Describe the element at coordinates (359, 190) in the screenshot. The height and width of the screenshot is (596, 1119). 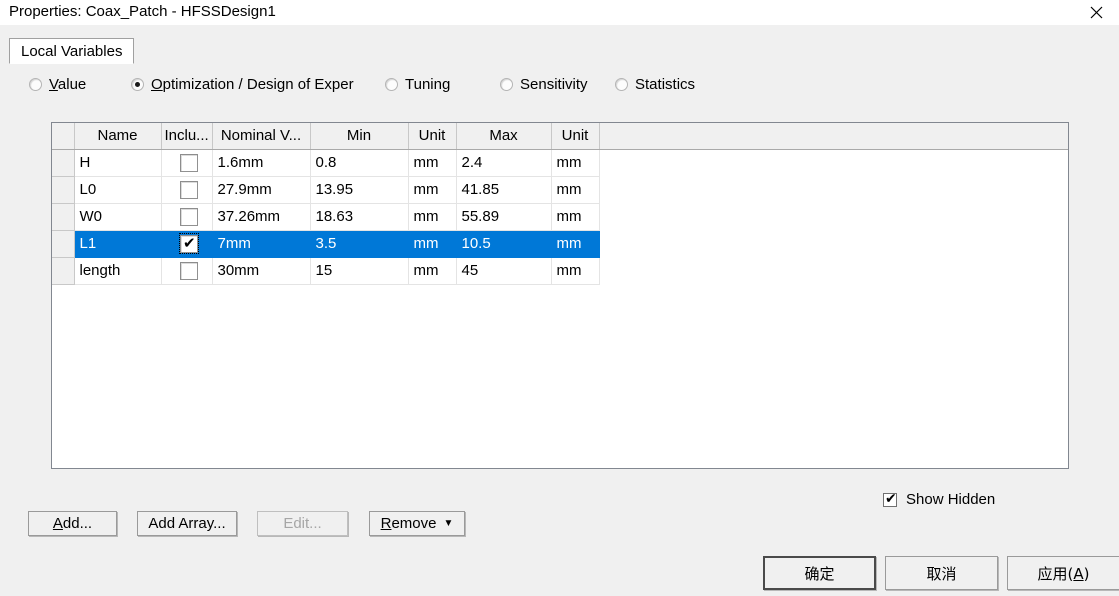
I see `cell-min: 13.95` at that location.